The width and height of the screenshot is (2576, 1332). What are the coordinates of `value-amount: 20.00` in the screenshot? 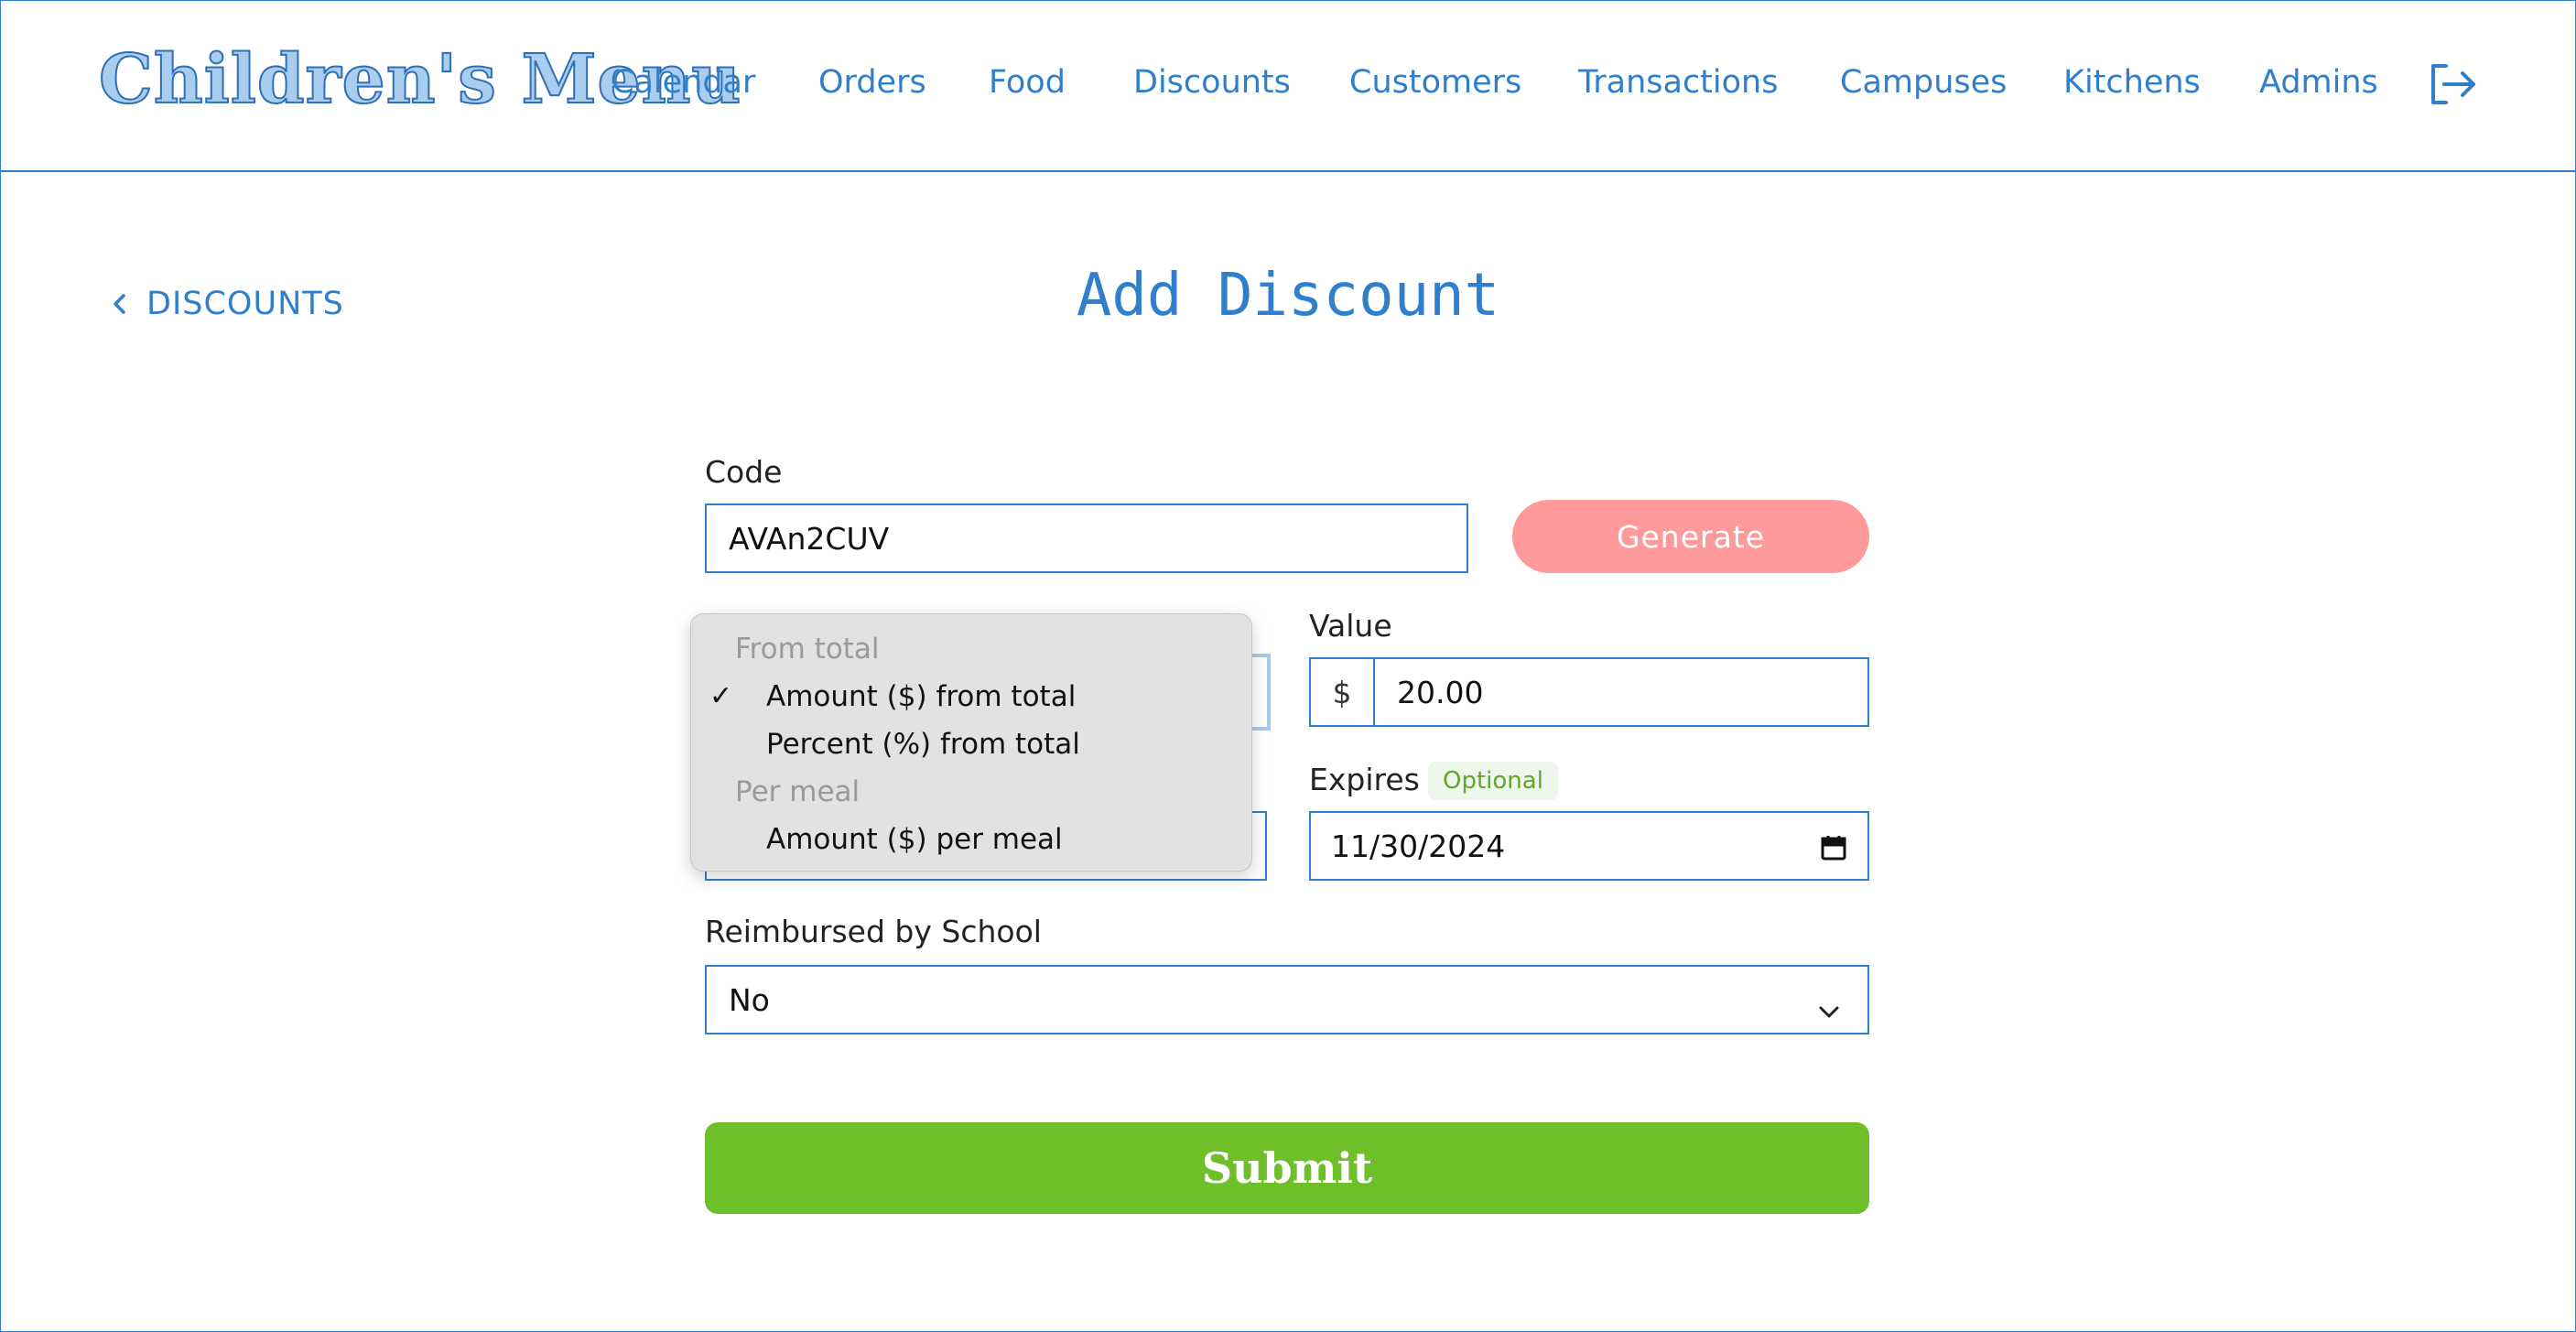 It's located at (1440, 692).